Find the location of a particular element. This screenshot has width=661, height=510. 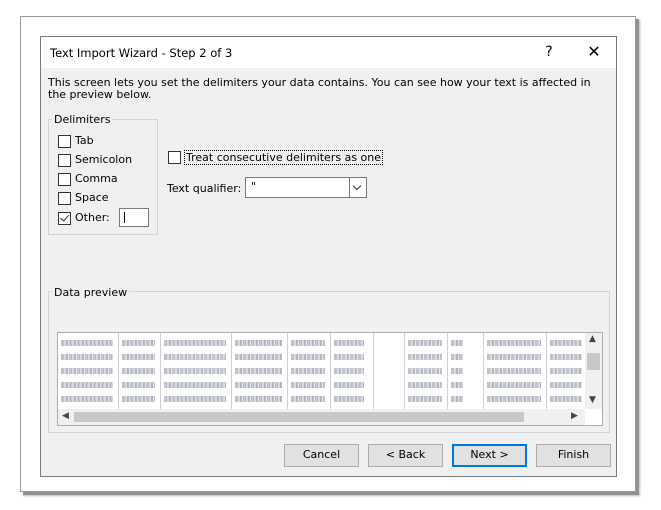

semicolon-label: Semicolon is located at coordinates (103, 159).